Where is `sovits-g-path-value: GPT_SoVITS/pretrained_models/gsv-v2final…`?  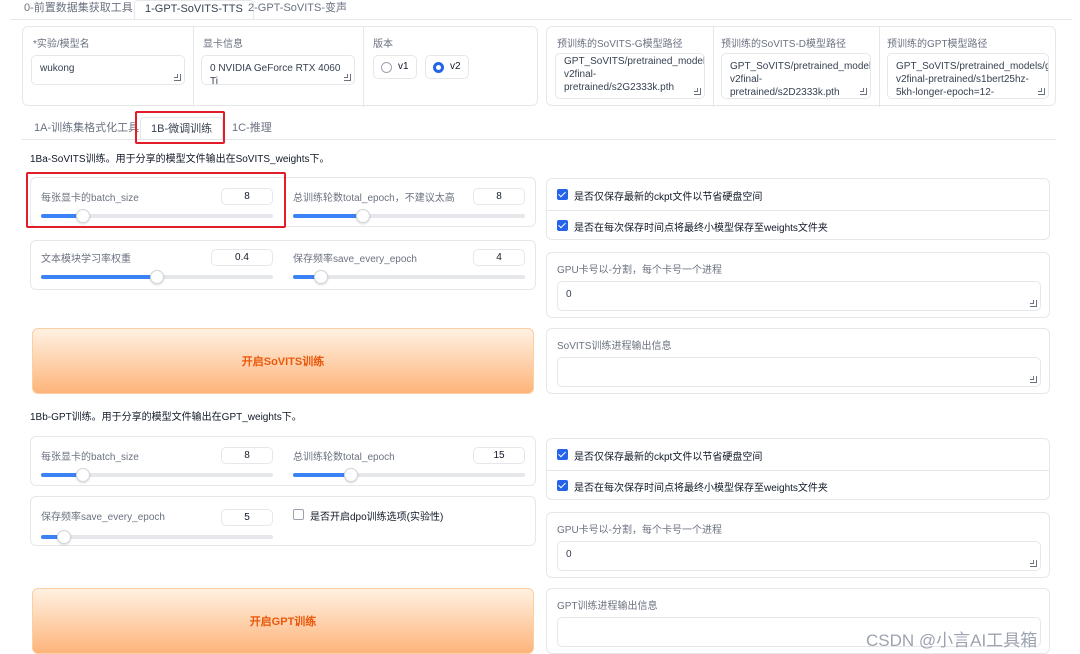 sovits-g-path-value: GPT_SoVITS/pretrained_models/gsv-v2final… is located at coordinates (634, 74).